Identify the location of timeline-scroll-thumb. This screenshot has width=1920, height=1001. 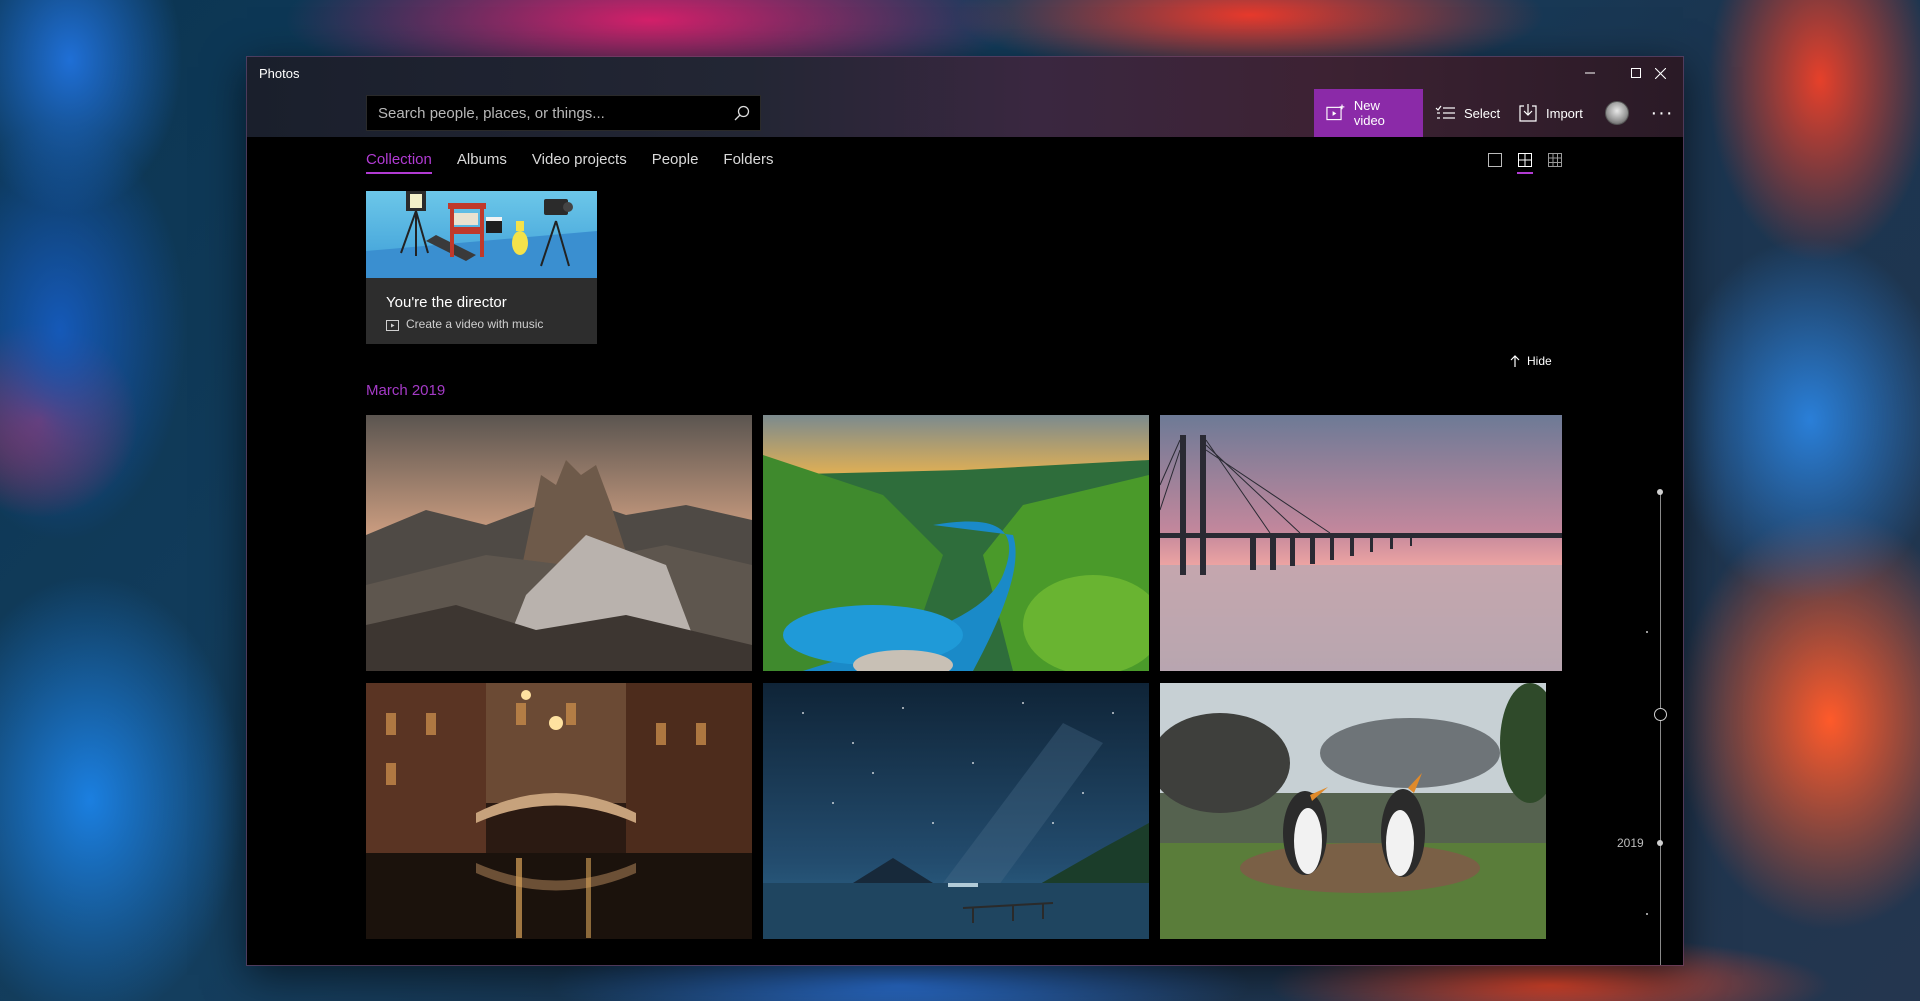
(1660, 714).